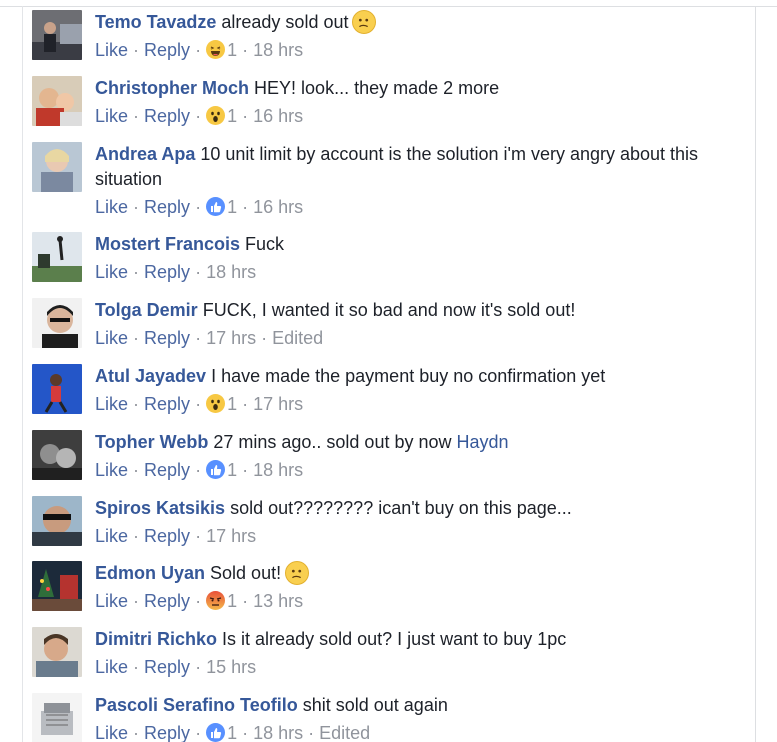 This screenshot has width=777, height=742. What do you see at coordinates (151, 442) in the screenshot?
I see `comment-author: Topher Webb` at bounding box center [151, 442].